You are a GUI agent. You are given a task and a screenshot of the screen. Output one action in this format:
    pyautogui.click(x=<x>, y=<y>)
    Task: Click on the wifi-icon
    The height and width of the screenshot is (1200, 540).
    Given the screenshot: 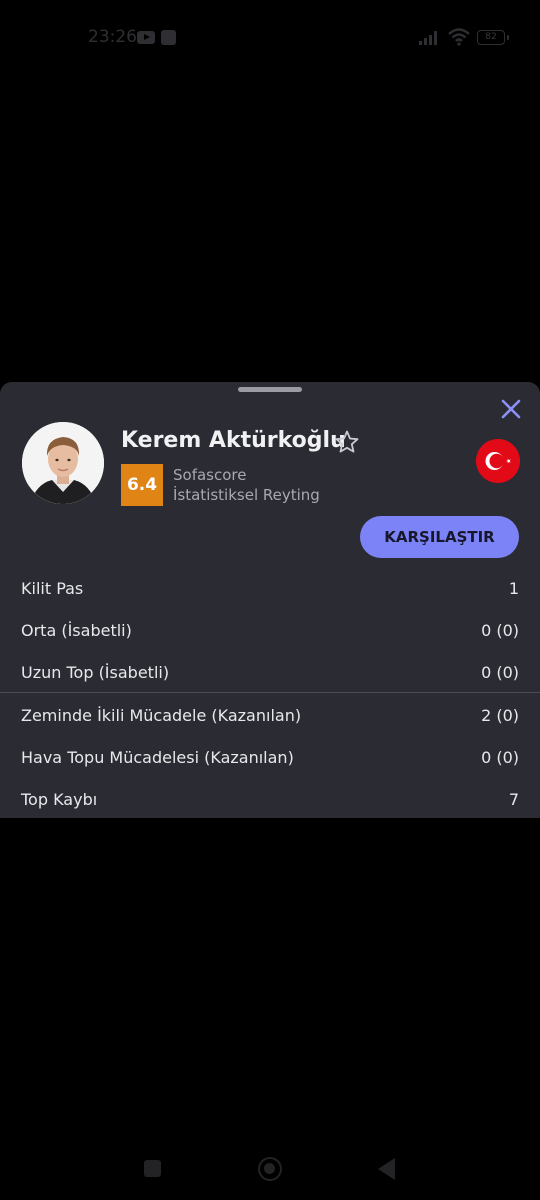 What is the action you would take?
    pyautogui.click(x=459, y=37)
    